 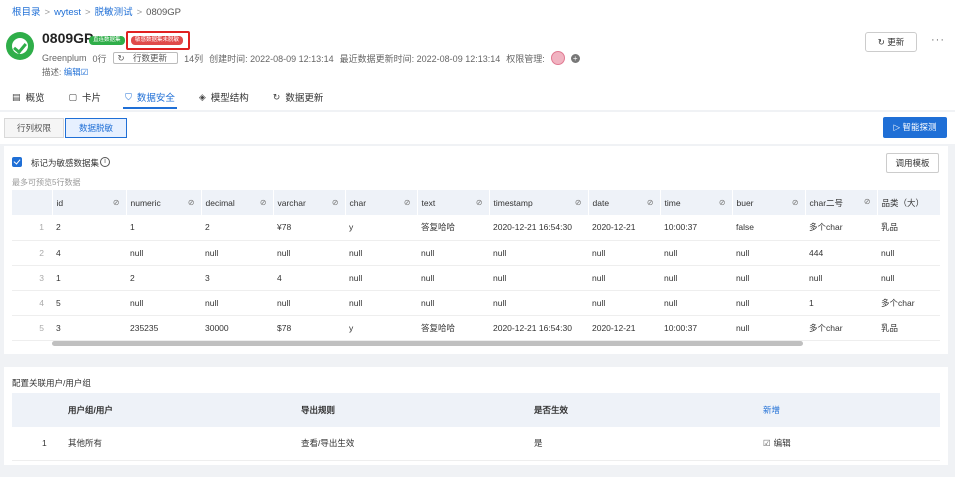 I want to click on column-header: text ⊘, so click(x=453, y=202).